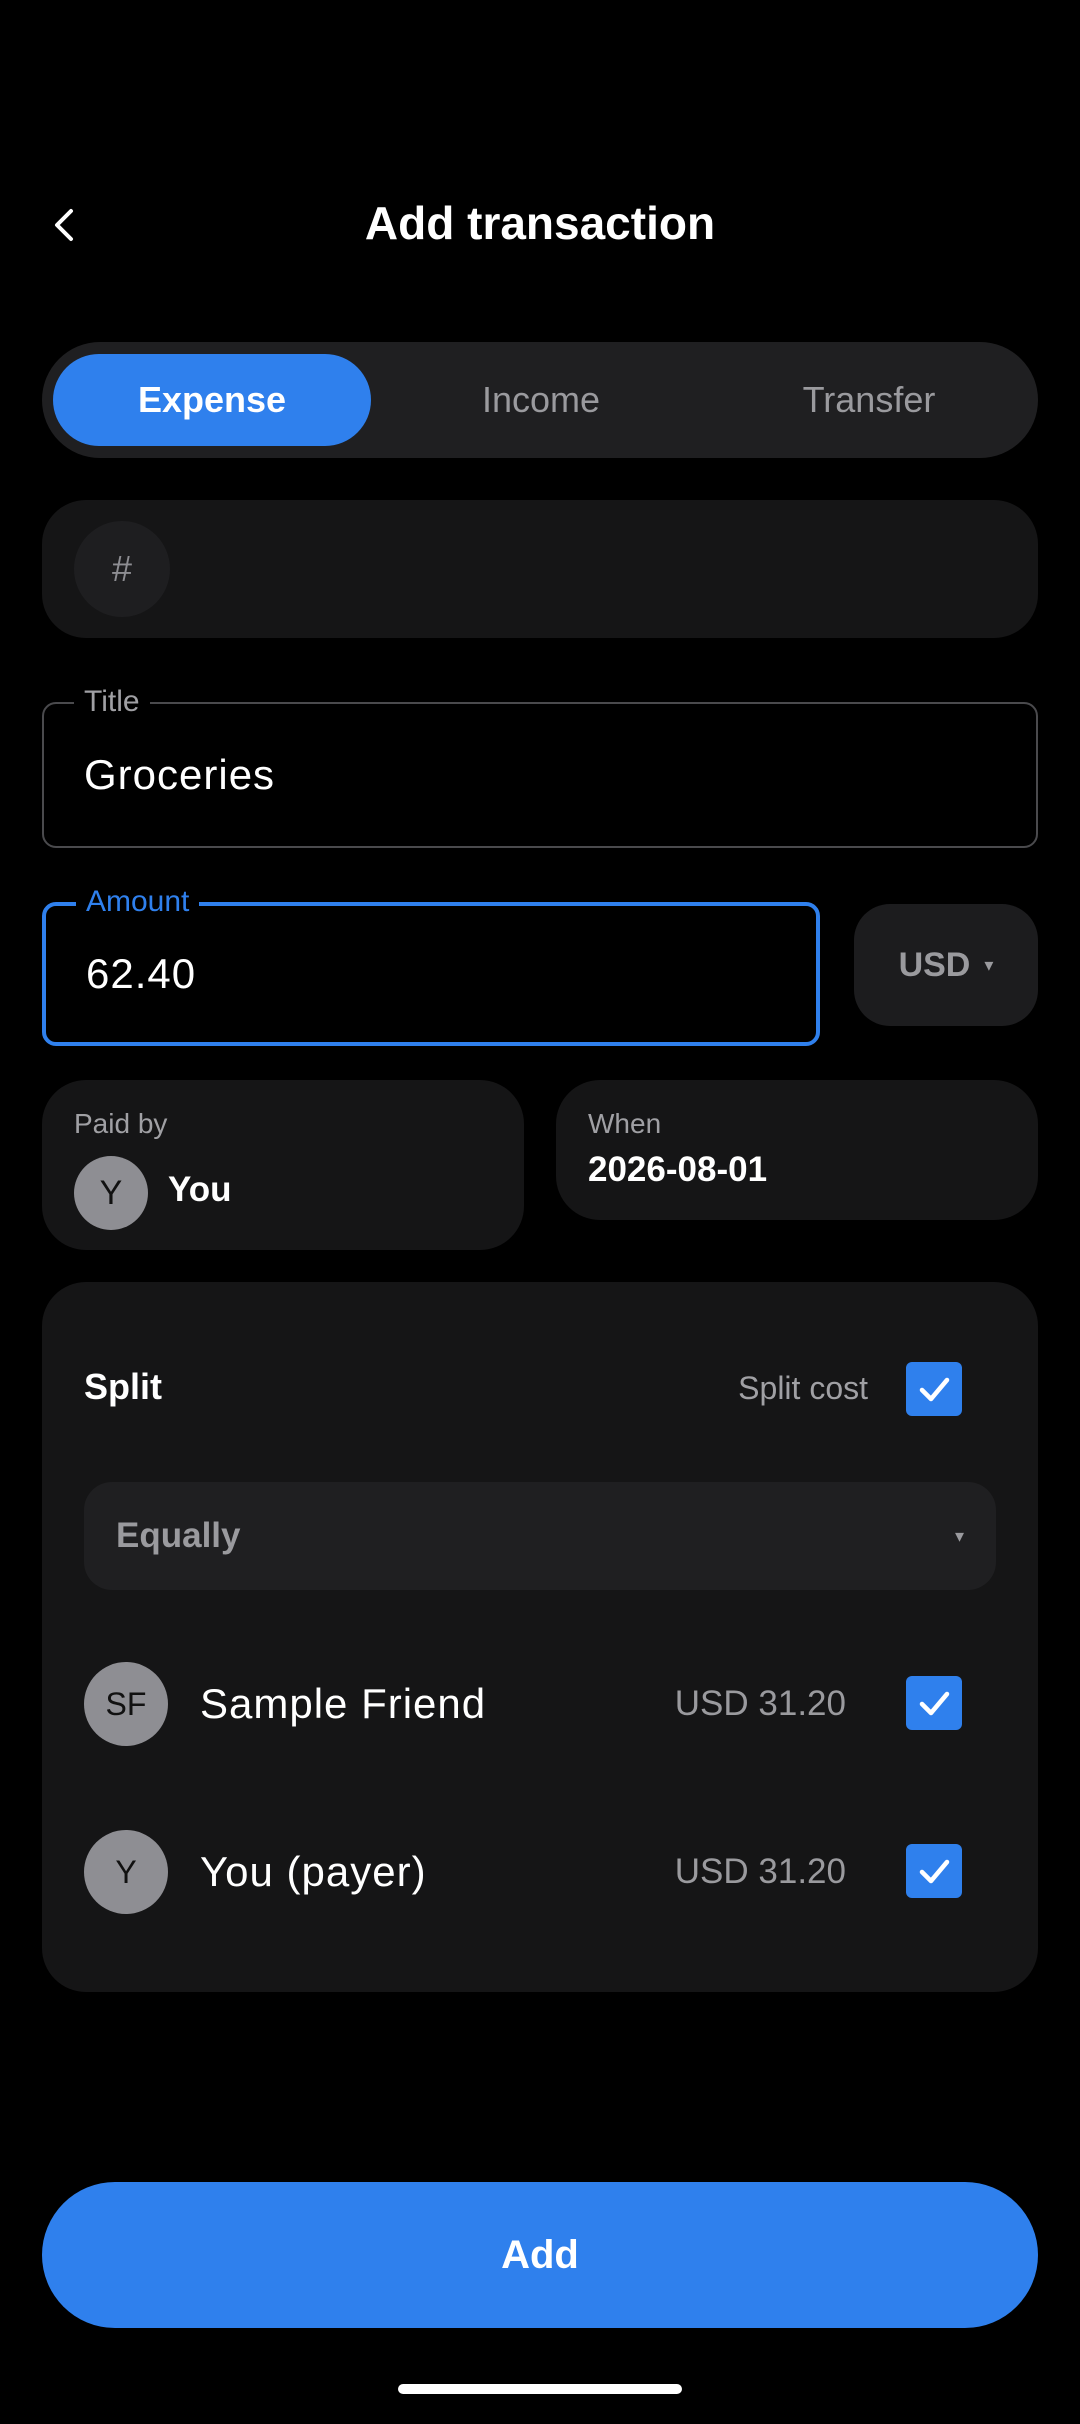  I want to click on date-value: 2026-08-01, so click(678, 1169).